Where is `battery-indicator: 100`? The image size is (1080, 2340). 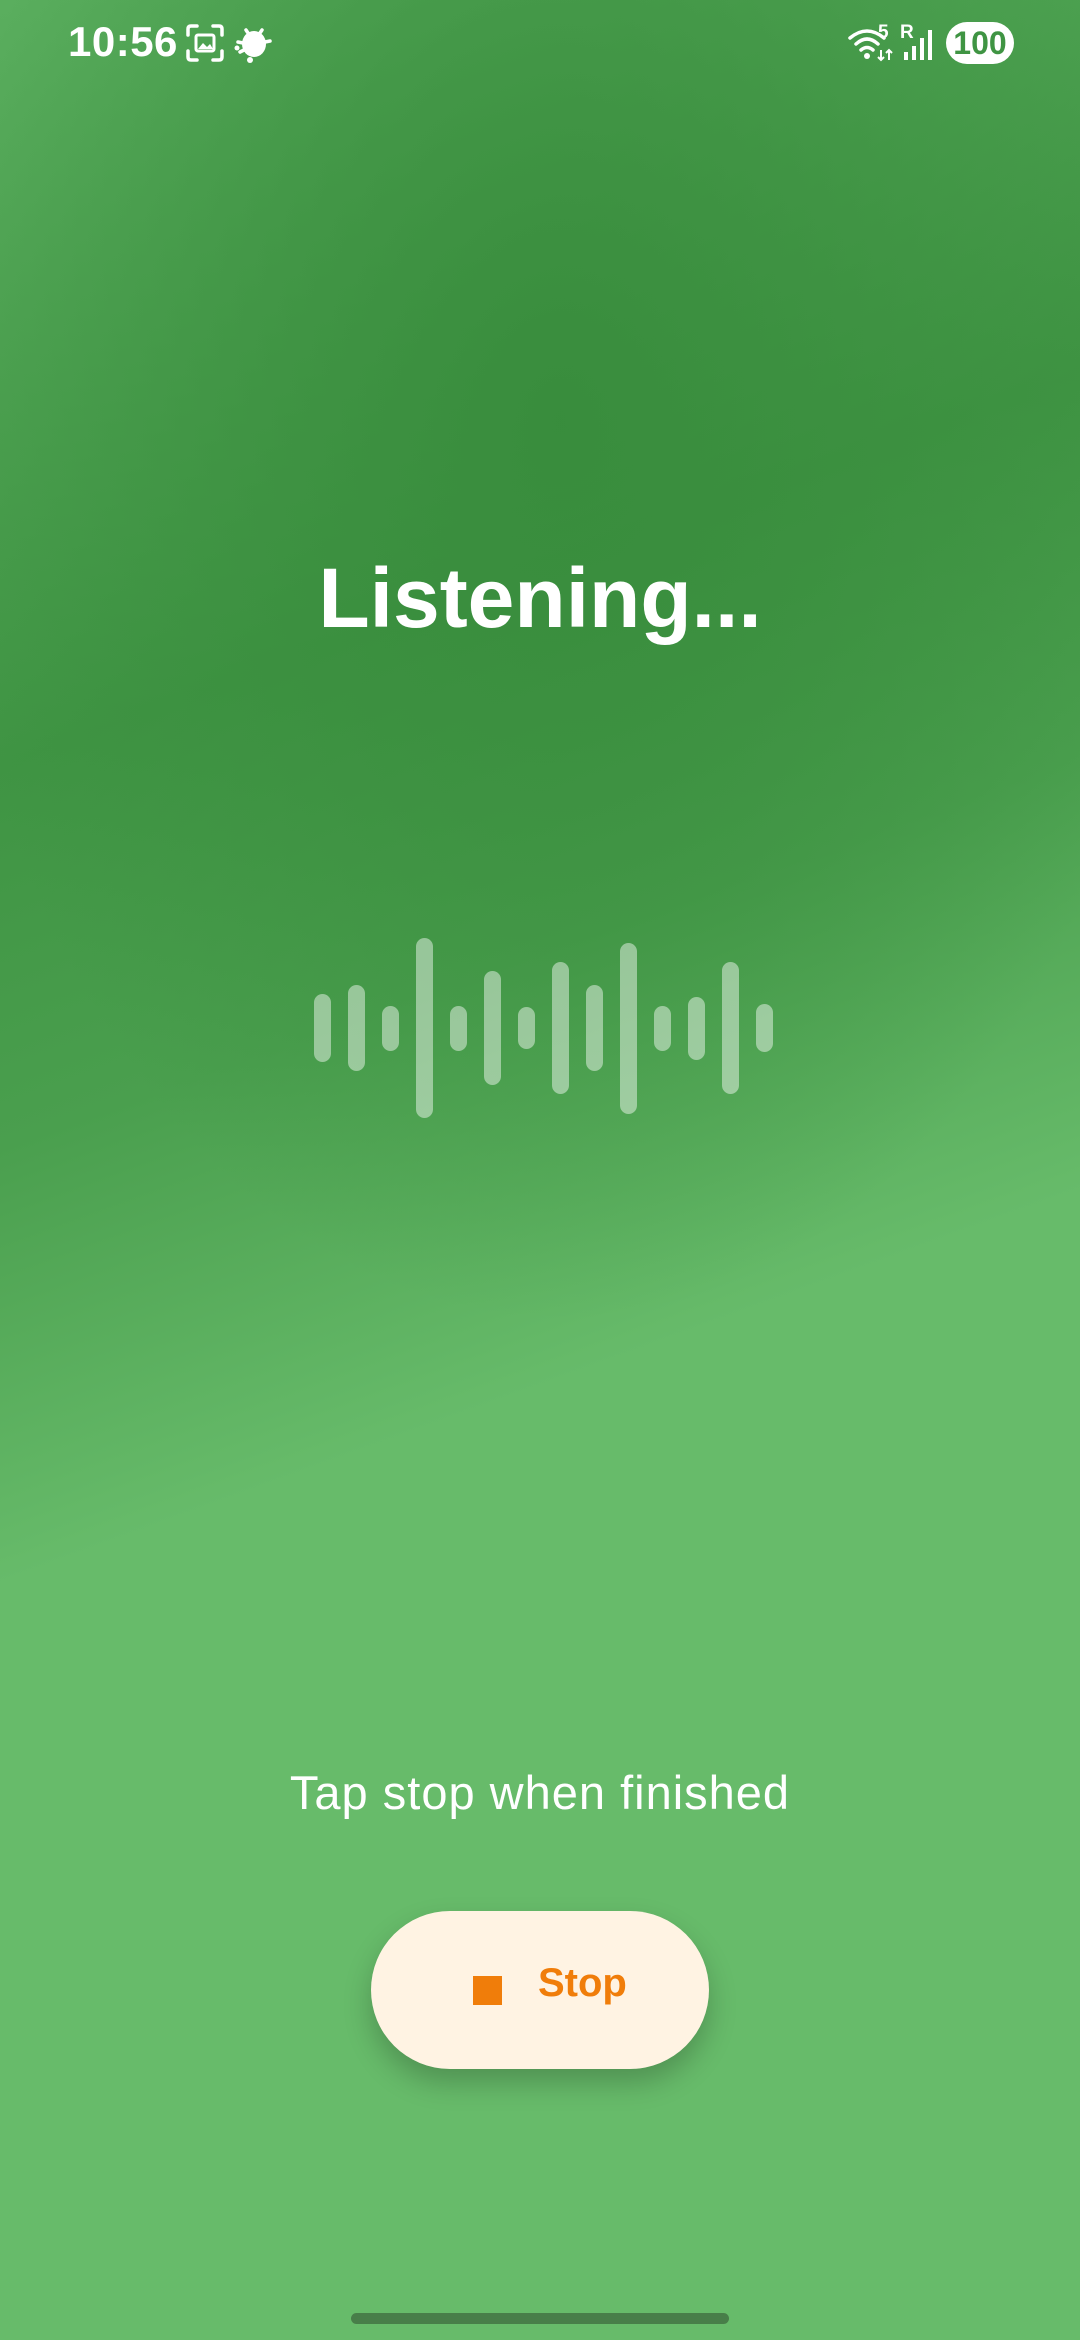
battery-indicator: 100 is located at coordinates (980, 43).